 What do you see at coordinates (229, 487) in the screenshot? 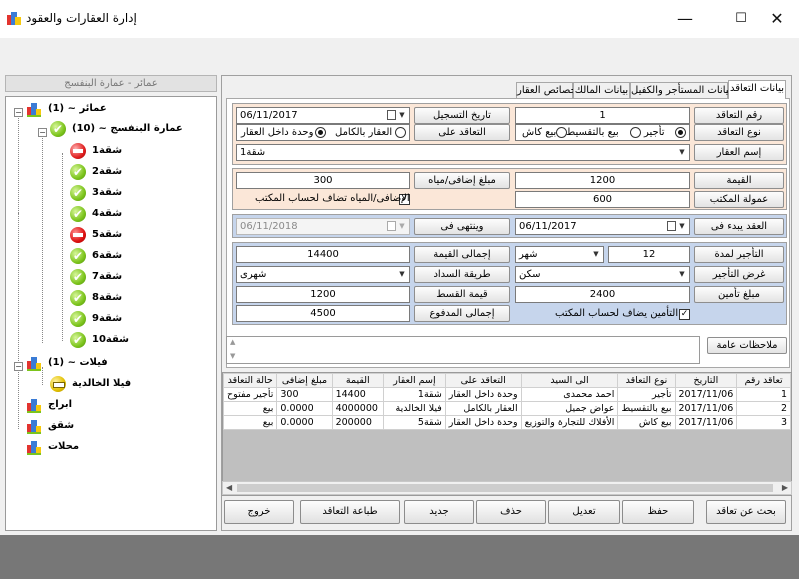
I see `scroll-left-arrow: ◀` at bounding box center [229, 487].